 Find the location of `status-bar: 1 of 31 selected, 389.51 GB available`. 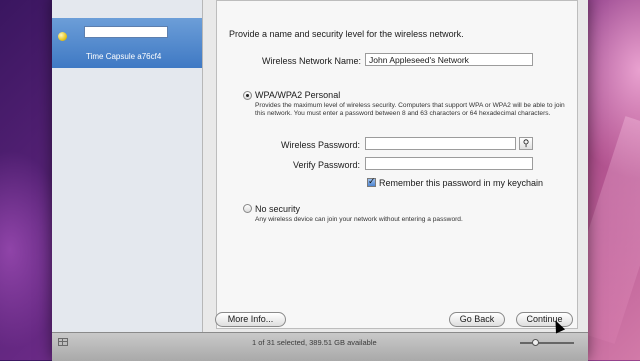

status-bar: 1 of 31 selected, 389.51 GB available is located at coordinates (320, 346).